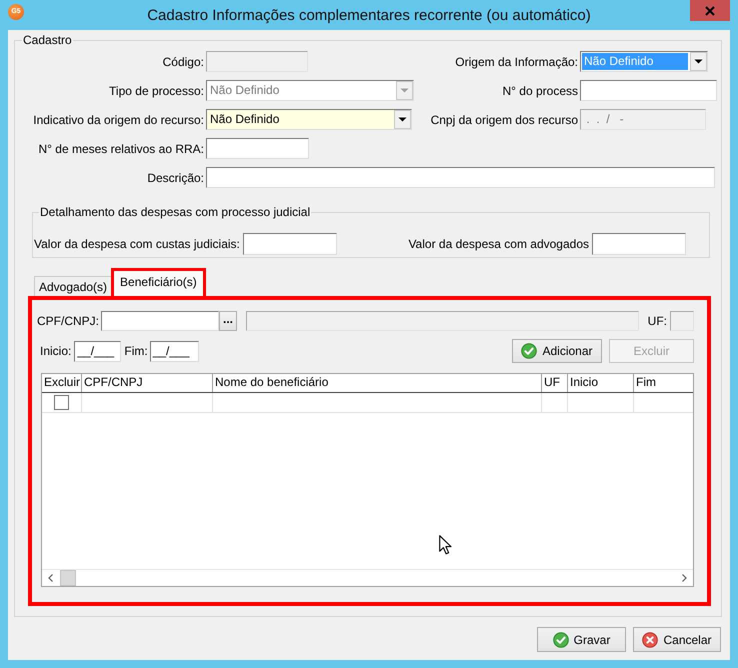  Describe the element at coordinates (158, 282) in the screenshot. I see `tab: Beneficiário(s)` at that location.